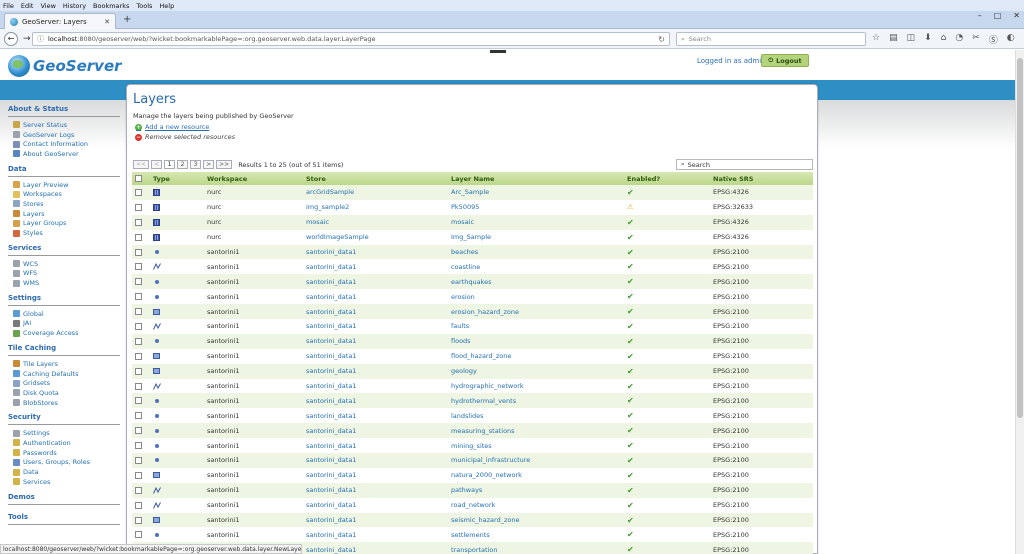 The height and width of the screenshot is (554, 1024). Describe the element at coordinates (893, 39) in the screenshot. I see `reading-list-icon: ▤` at that location.